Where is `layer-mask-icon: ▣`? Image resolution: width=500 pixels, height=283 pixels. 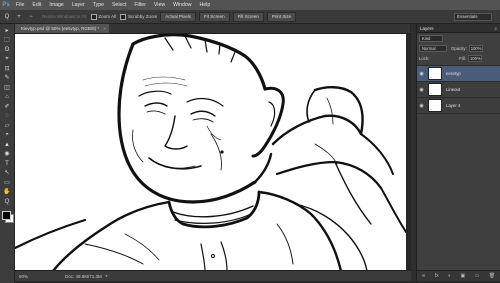
layer-mask-icon: ▣ is located at coordinates (463, 276).